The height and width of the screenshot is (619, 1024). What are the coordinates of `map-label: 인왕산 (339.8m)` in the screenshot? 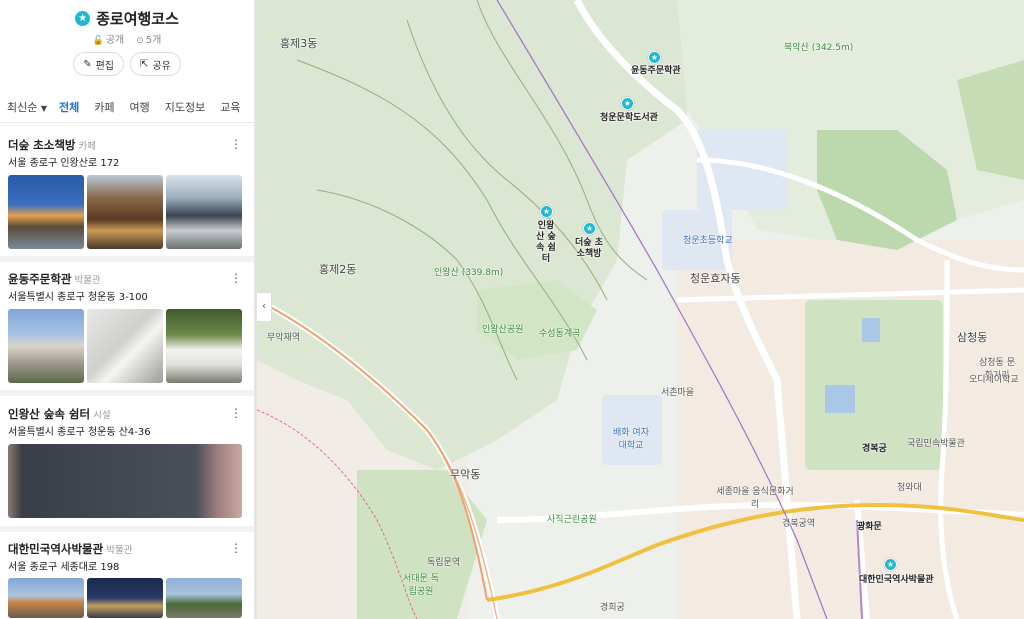 It's located at (469, 273).